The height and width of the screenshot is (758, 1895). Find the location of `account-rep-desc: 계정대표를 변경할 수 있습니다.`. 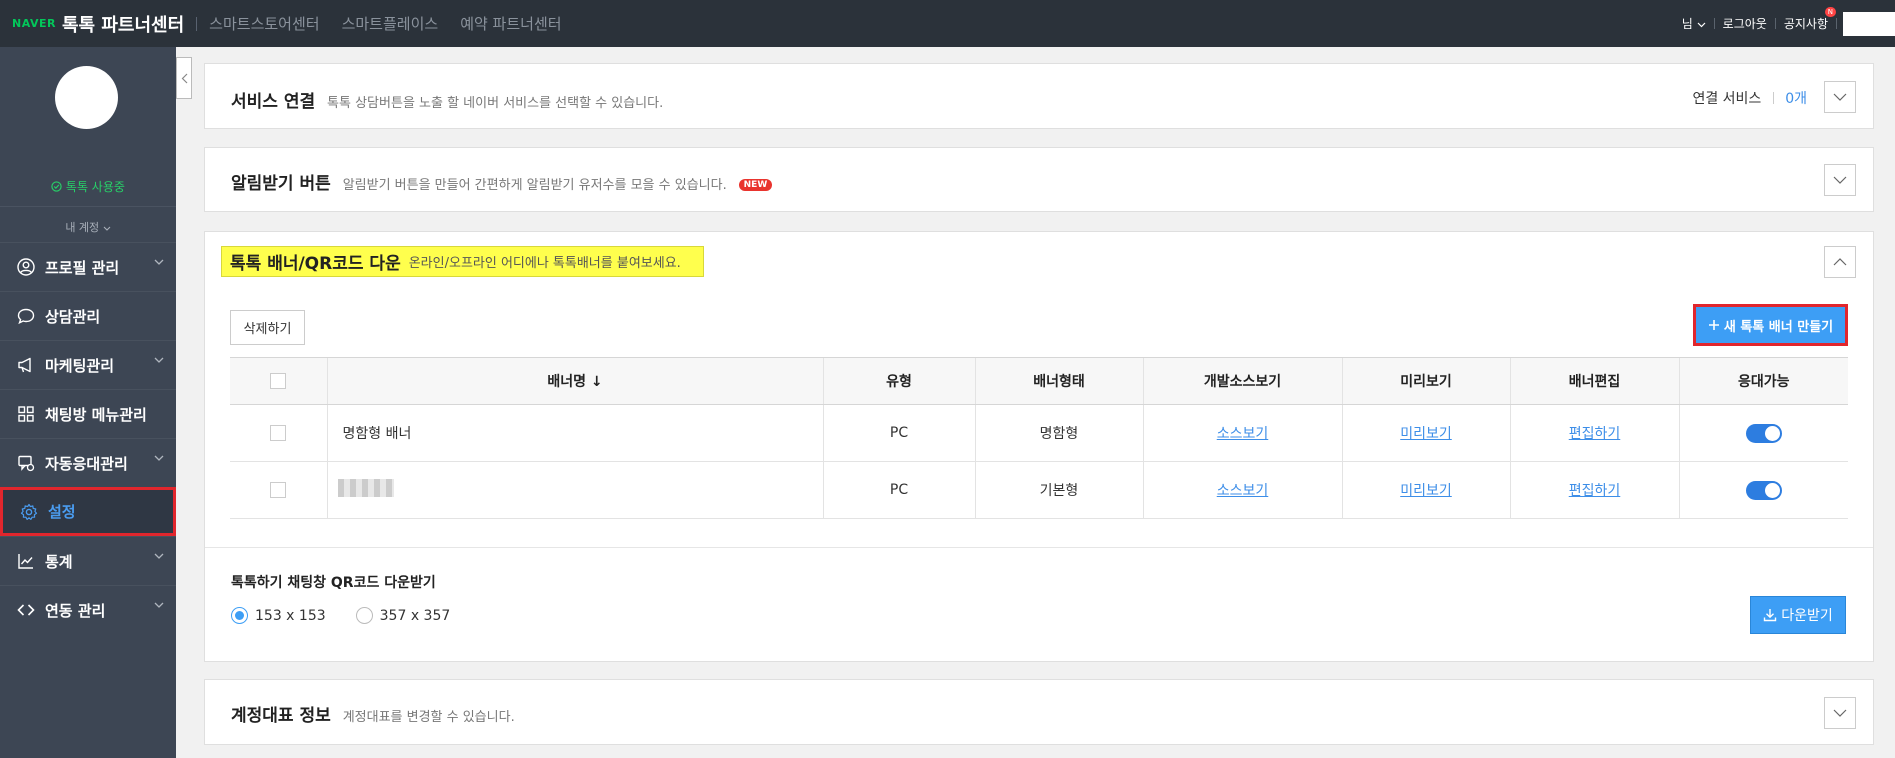

account-rep-desc: 계정대표를 변경할 수 있습니다. is located at coordinates (428, 717).